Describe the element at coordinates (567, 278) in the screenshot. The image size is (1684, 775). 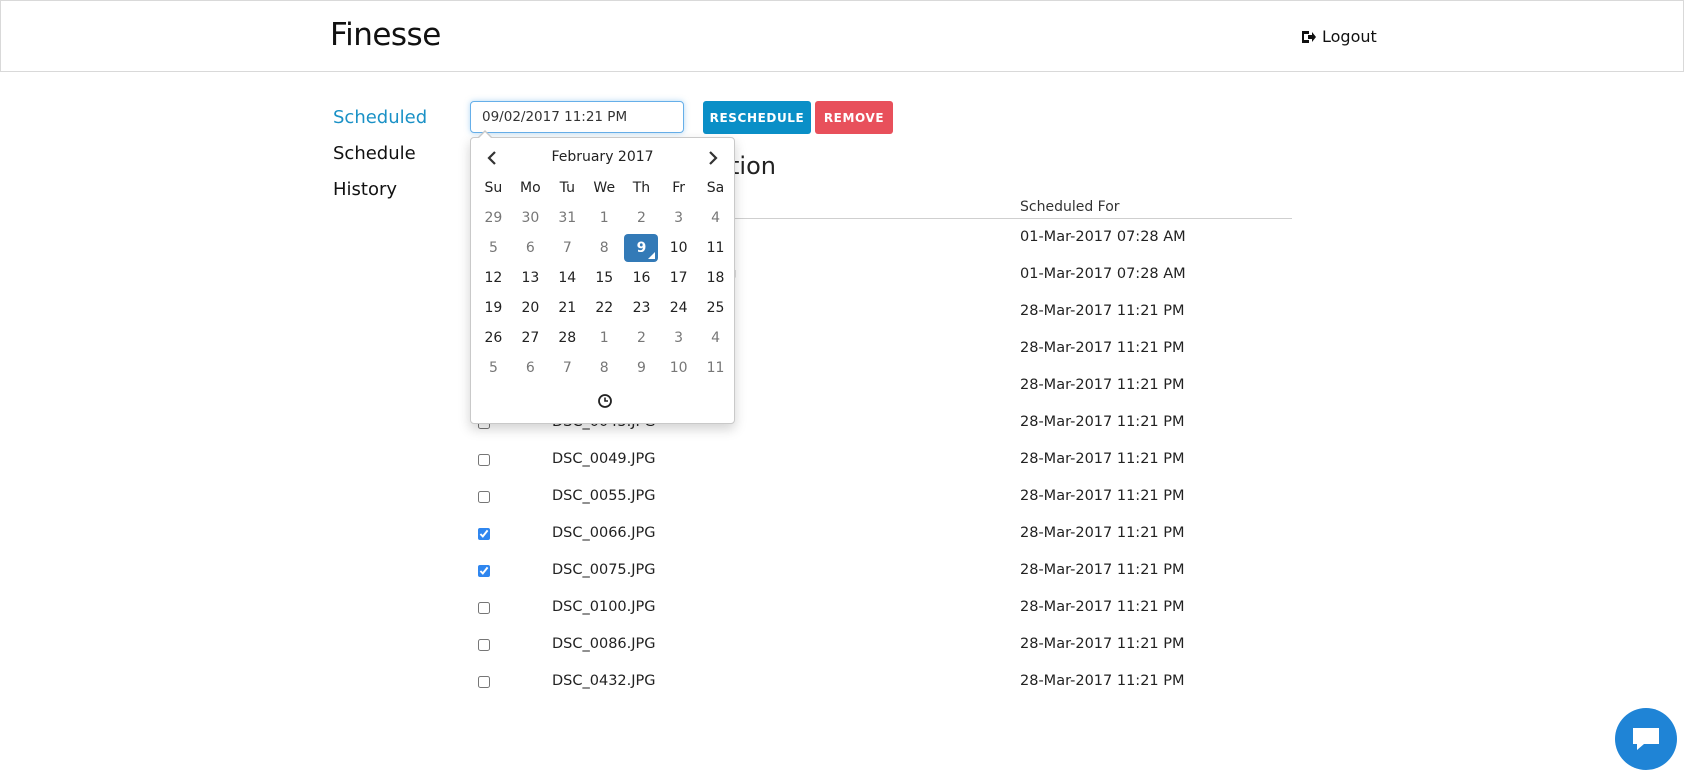
I see `calendar-day: 14` at that location.